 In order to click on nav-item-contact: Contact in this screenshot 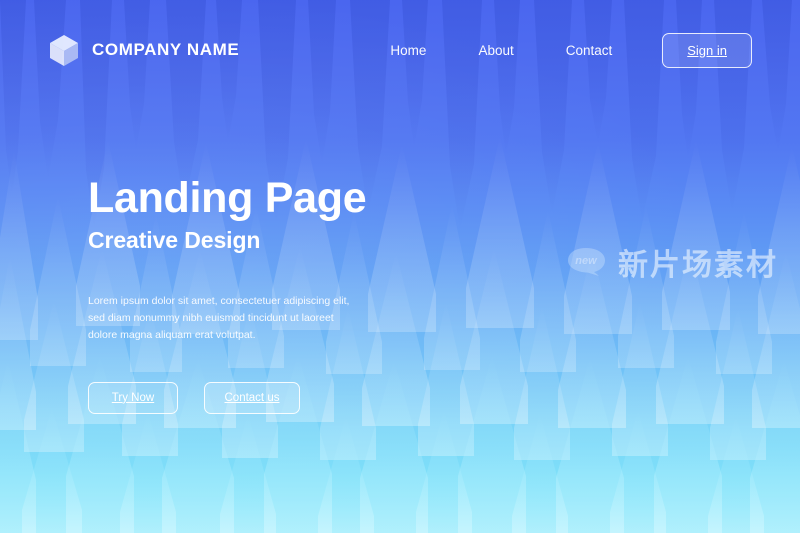, I will do `click(589, 50)`.